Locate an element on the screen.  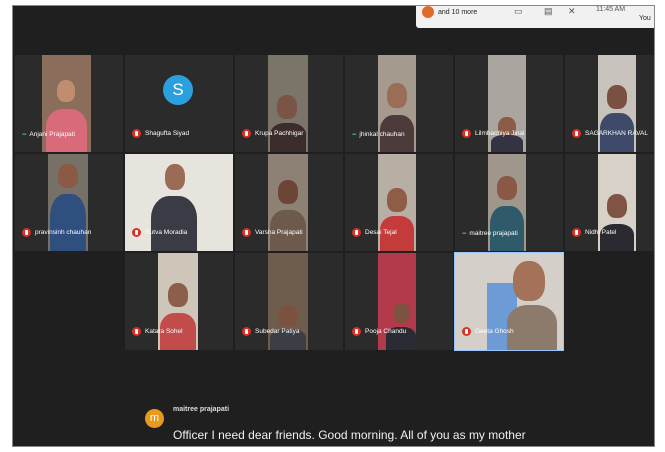
more-participants-text: and 10 more is located at coordinates (457, 12).